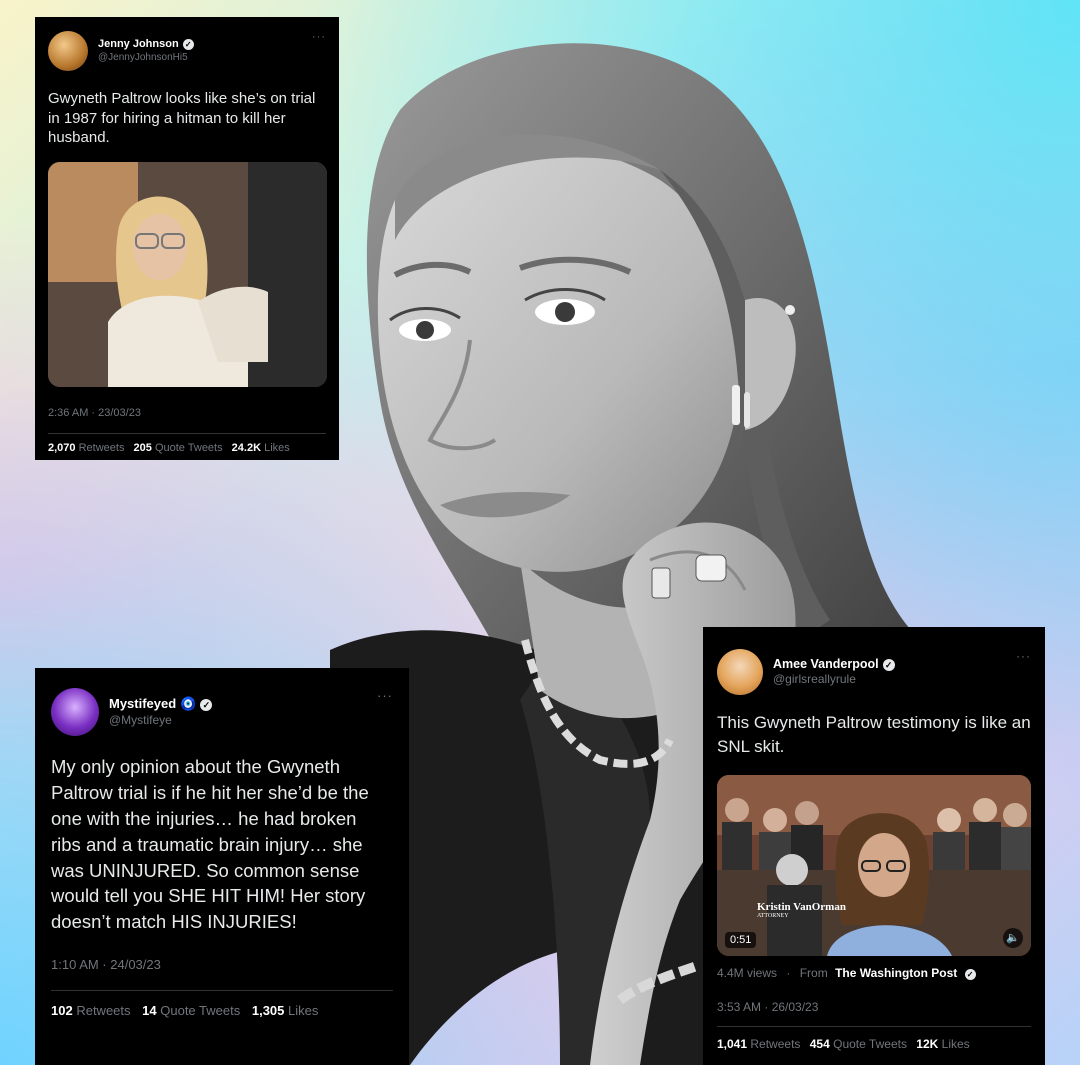 The image size is (1080, 1065). What do you see at coordinates (187, 413) in the screenshot?
I see `tweet-timestamp: 2:36 AM · 23/03/23` at bounding box center [187, 413].